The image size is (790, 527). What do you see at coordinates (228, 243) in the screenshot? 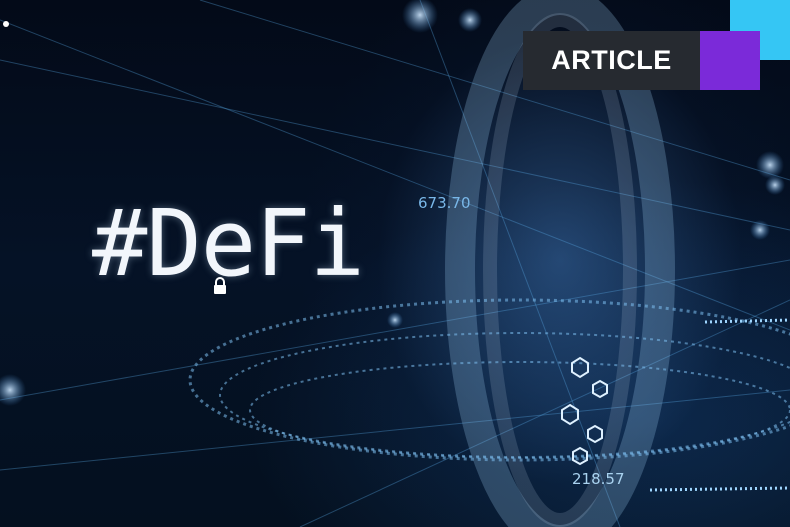
I see `headline: #DeFi` at bounding box center [228, 243].